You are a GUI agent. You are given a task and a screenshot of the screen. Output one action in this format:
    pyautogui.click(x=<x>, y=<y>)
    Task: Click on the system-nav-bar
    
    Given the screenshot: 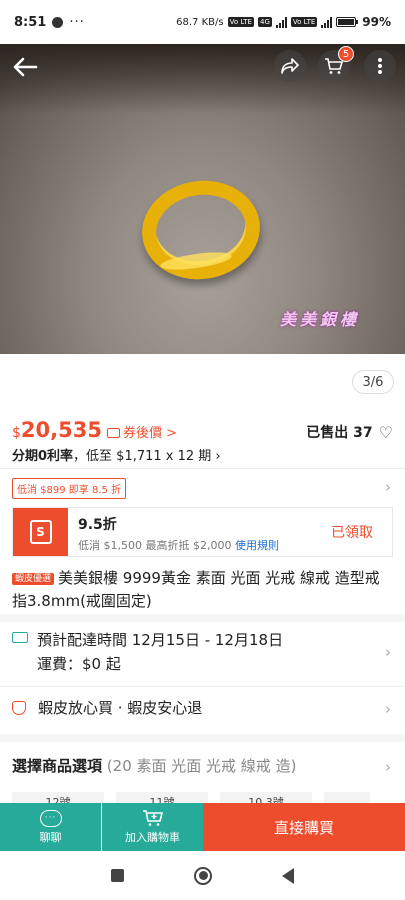 What is the action you would take?
    pyautogui.click(x=202, y=875)
    